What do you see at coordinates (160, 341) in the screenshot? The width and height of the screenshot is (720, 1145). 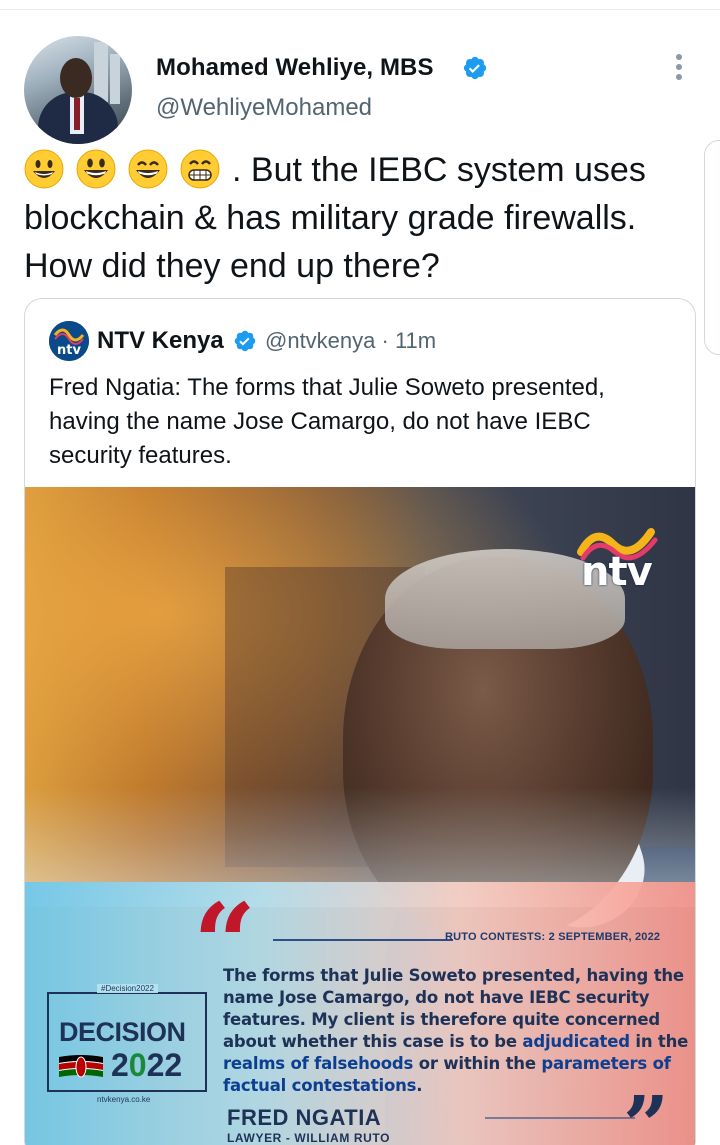 I see `quoted-author-name: NTV Kenya` at bounding box center [160, 341].